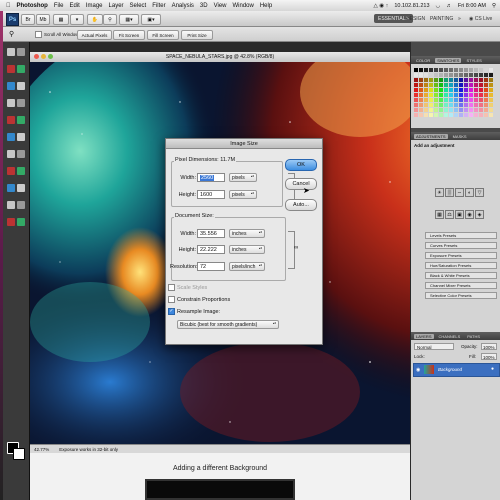 The width and height of the screenshot is (500, 500). I want to click on menu-select: Select, so click(138, 6).